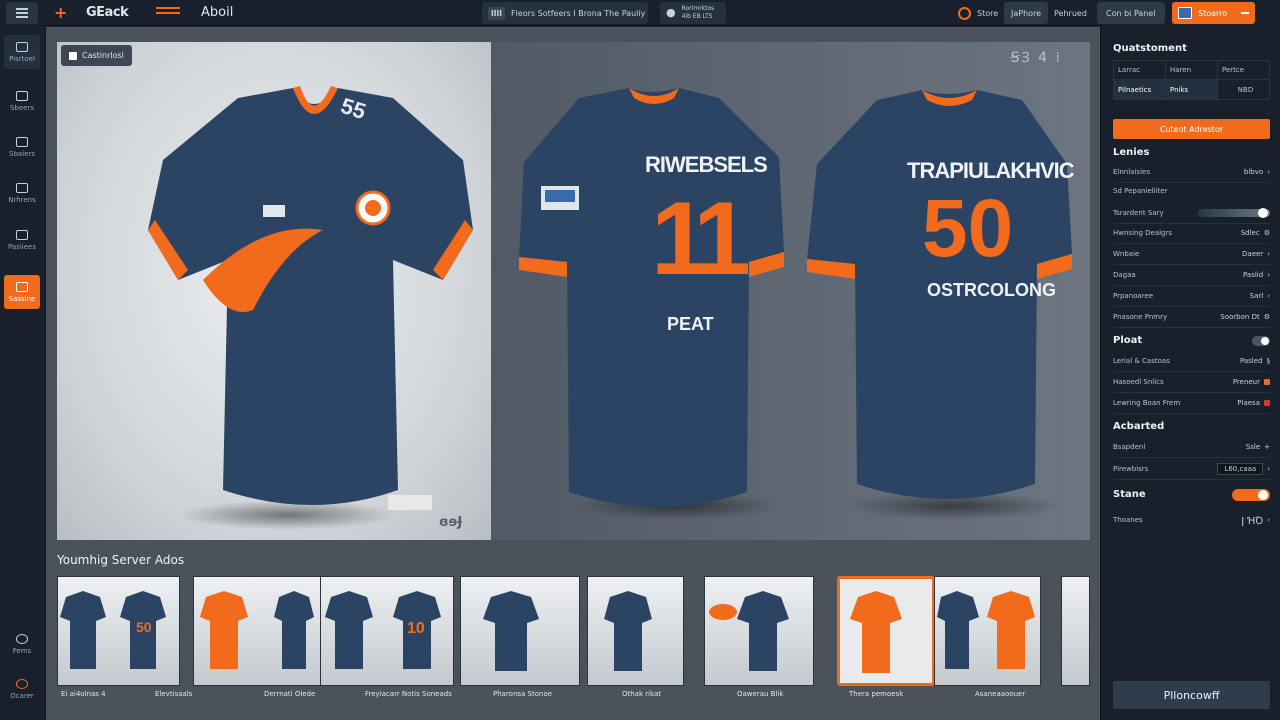 The width and height of the screenshot is (1280, 720). Describe the element at coordinates (22, 199) in the screenshot. I see `sidebar-item-label: Nrhrens` at that location.